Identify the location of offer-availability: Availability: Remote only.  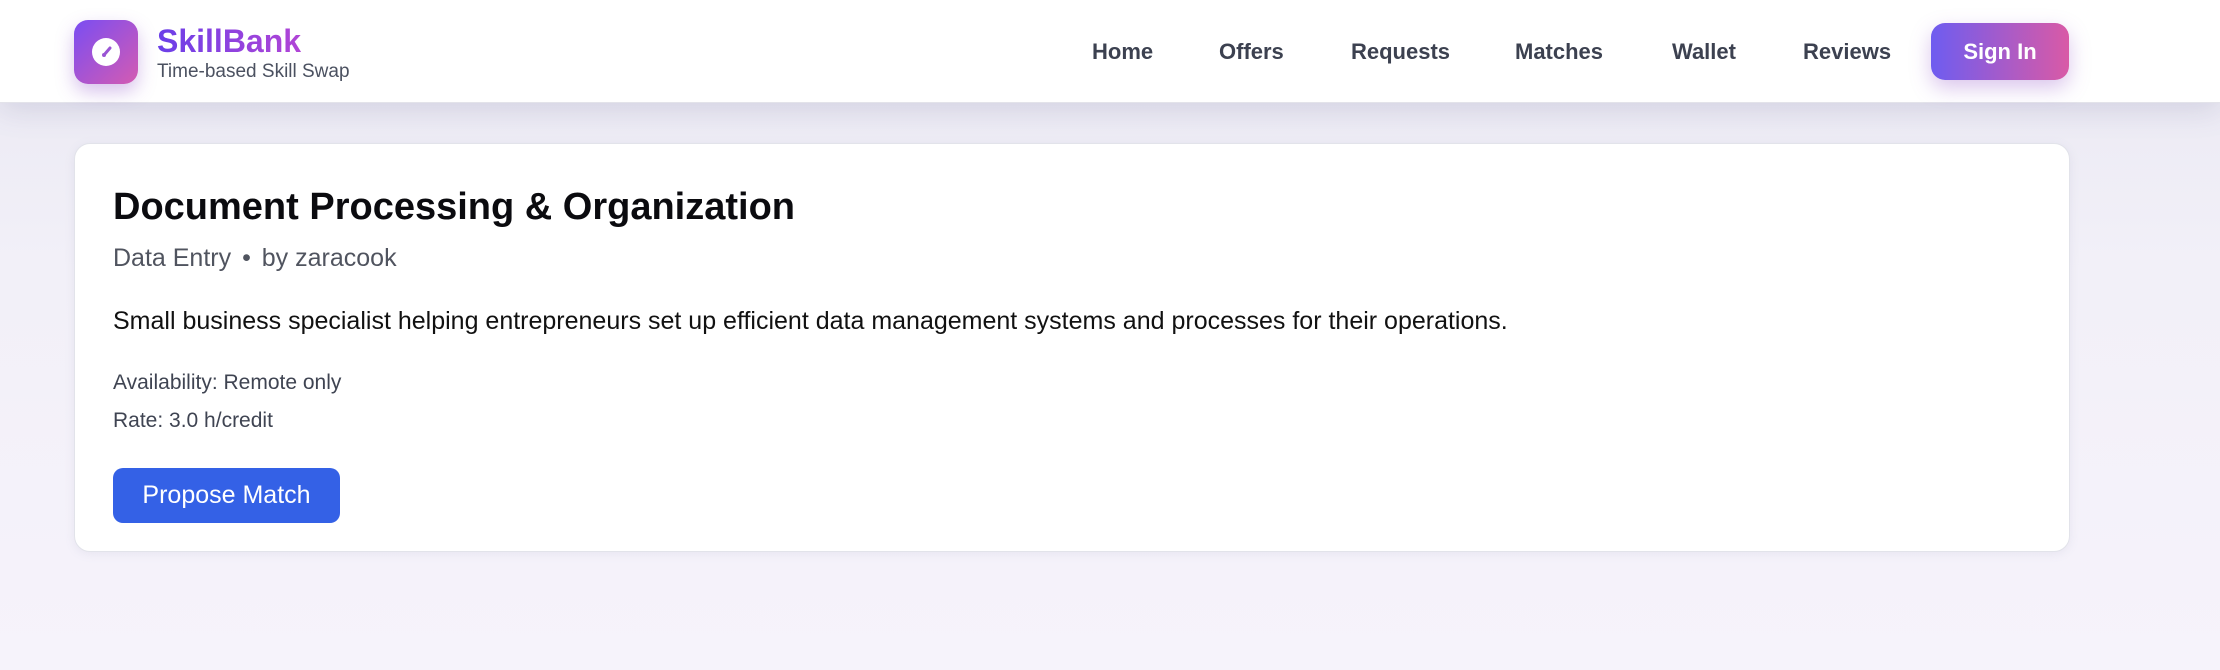
(227, 382).